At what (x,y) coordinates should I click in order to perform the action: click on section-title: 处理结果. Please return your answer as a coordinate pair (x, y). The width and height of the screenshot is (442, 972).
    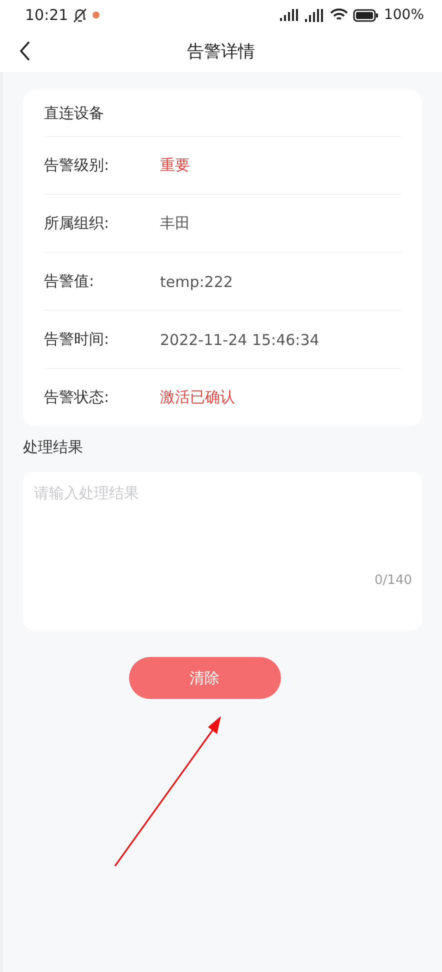
    Looking at the image, I should click on (53, 447).